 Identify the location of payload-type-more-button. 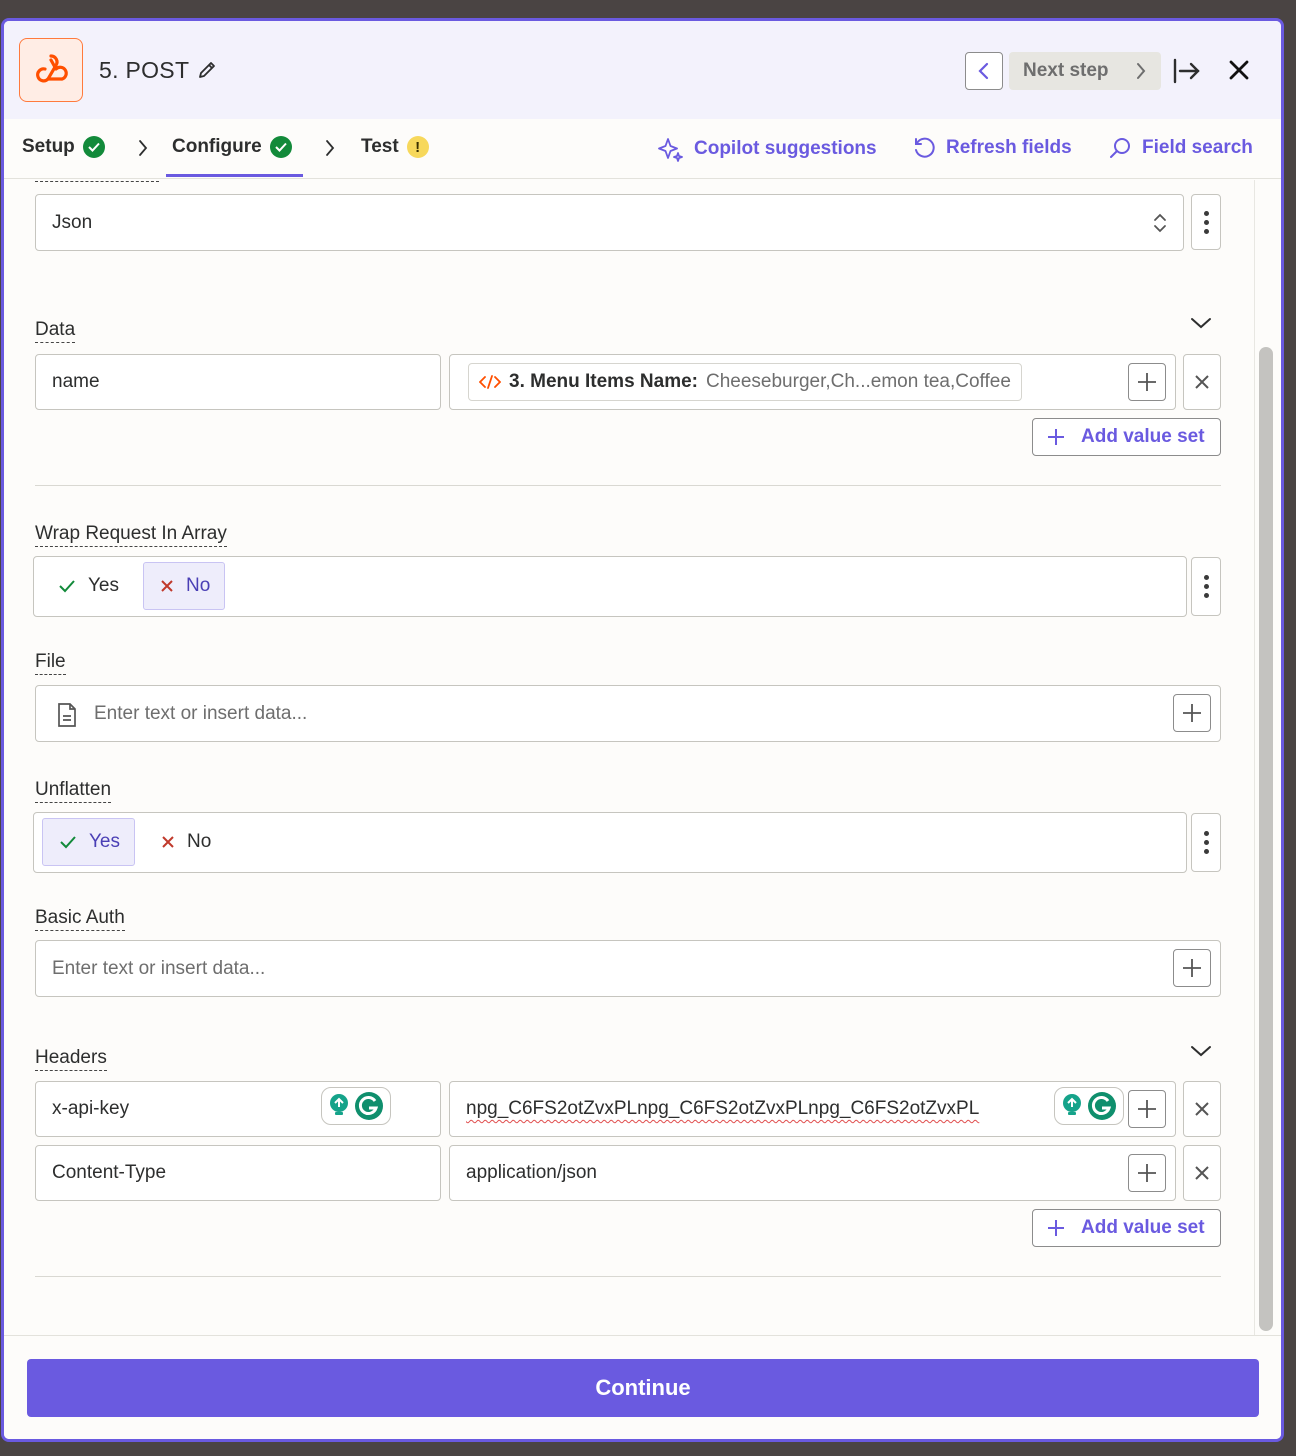
(1206, 222).